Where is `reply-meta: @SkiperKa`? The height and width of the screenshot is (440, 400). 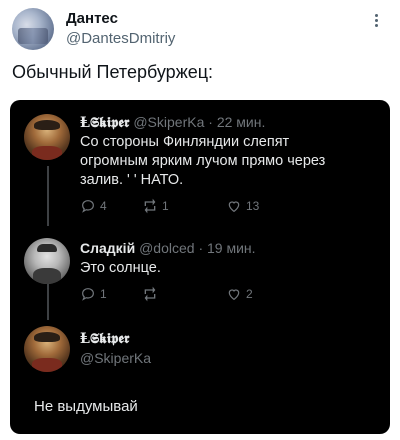
reply-meta: @SkiperKa is located at coordinates (115, 358).